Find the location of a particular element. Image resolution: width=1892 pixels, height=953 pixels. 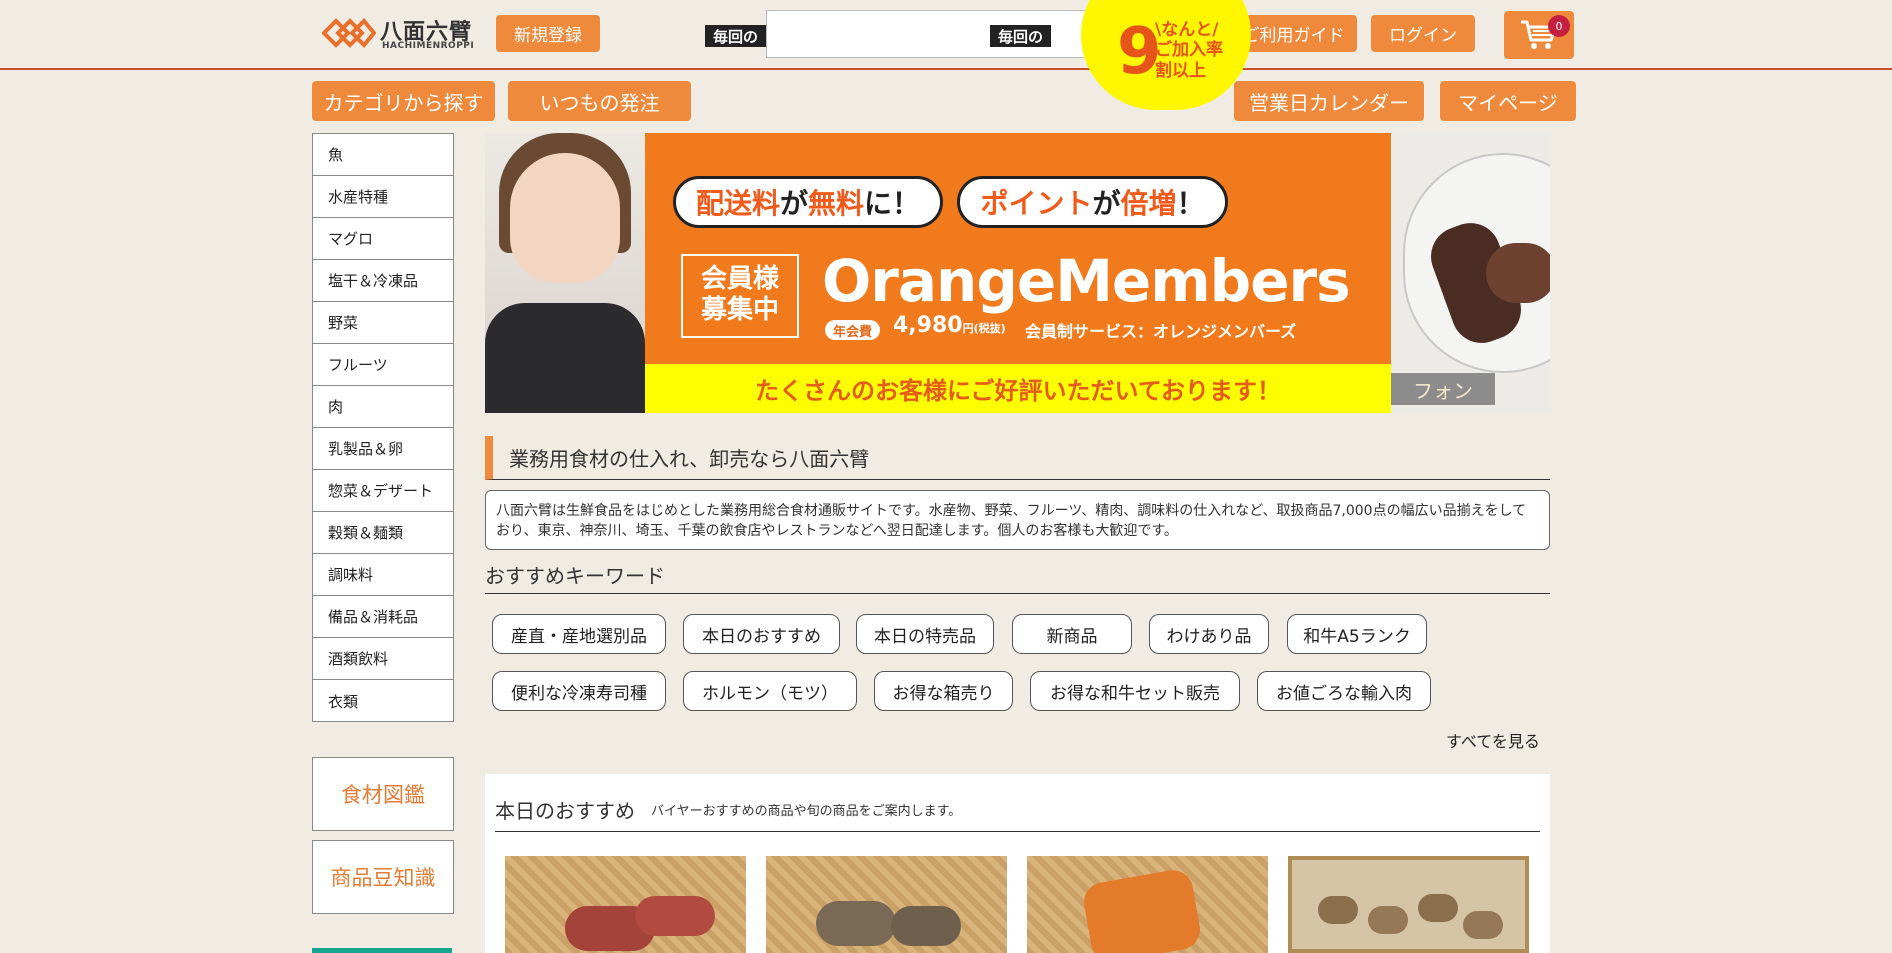

sidebar-item-beverages: 酒類飲料 is located at coordinates (383, 659).